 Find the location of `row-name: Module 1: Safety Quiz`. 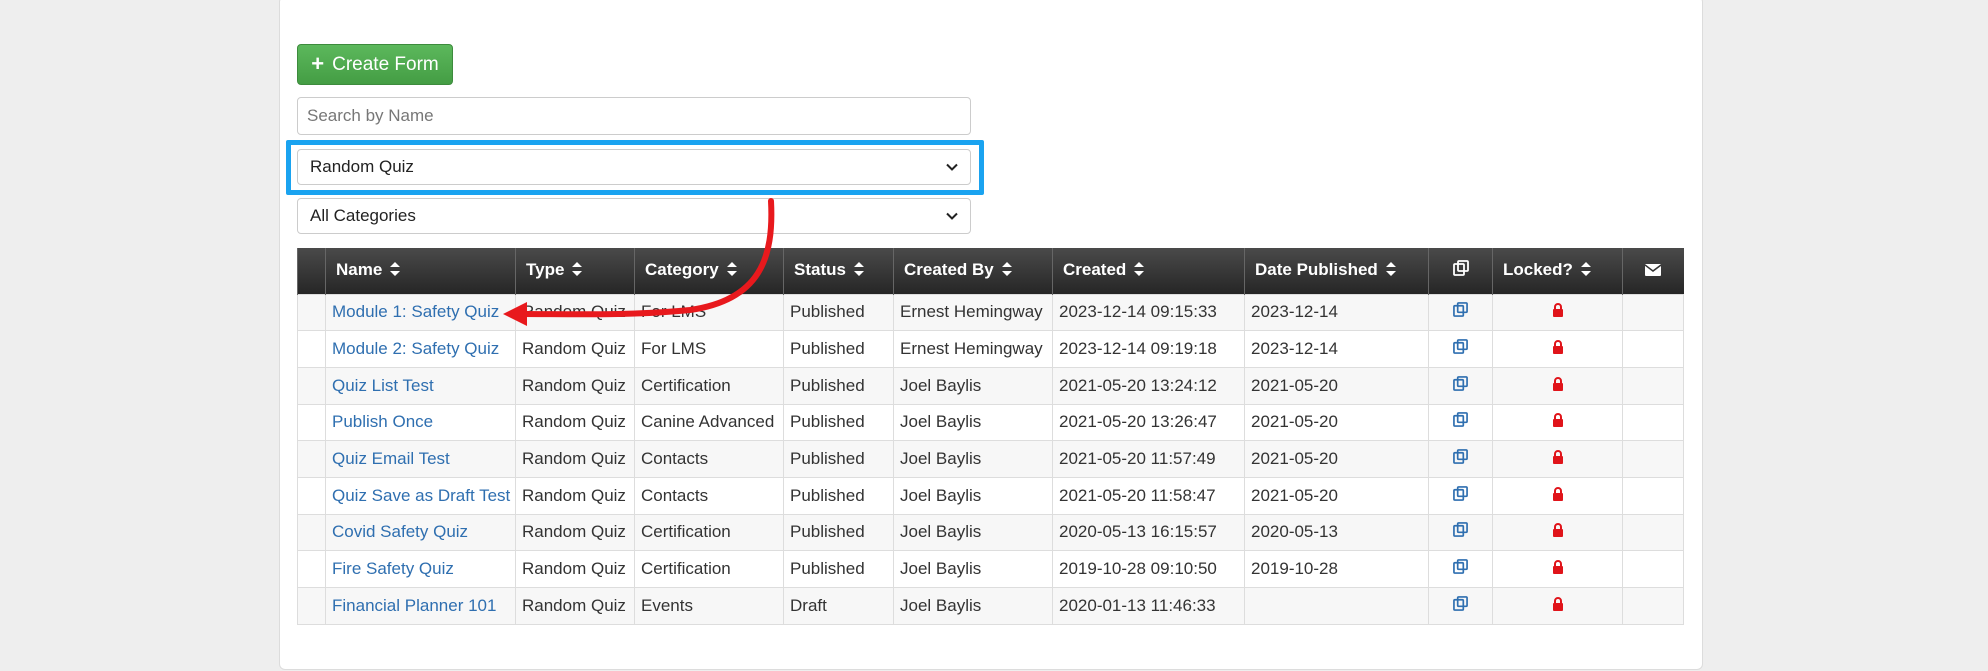

row-name: Module 1: Safety Quiz is located at coordinates (420, 312).